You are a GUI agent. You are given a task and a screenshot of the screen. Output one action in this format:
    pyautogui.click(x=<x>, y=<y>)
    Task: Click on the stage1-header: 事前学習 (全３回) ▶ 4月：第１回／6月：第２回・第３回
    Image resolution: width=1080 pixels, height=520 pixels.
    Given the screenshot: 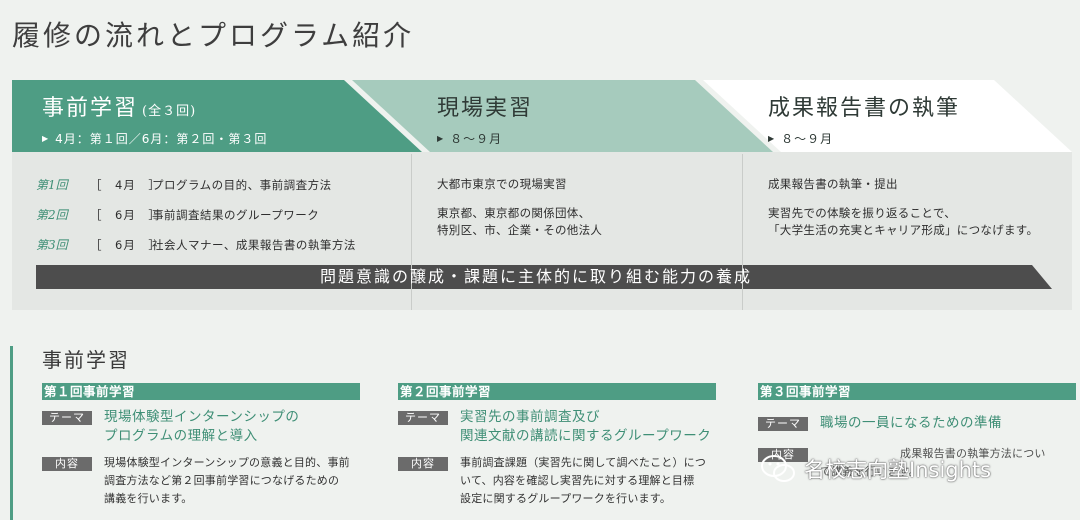 What is the action you would take?
    pyautogui.click(x=154, y=116)
    